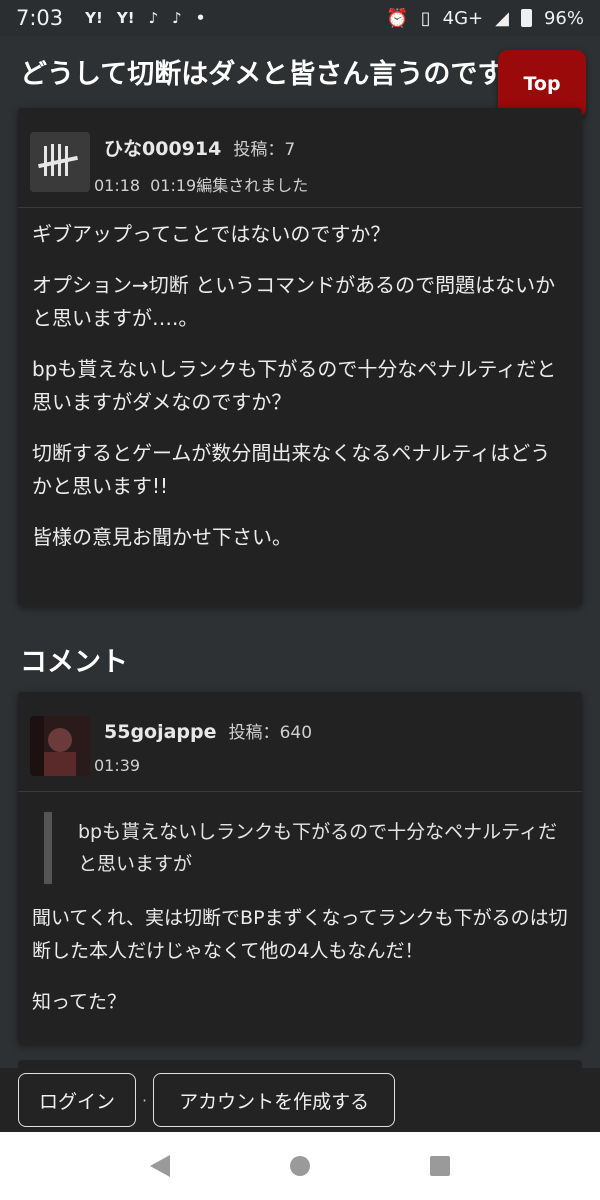 This screenshot has height=1200, width=600. I want to click on post-time: 01:18, so click(117, 185).